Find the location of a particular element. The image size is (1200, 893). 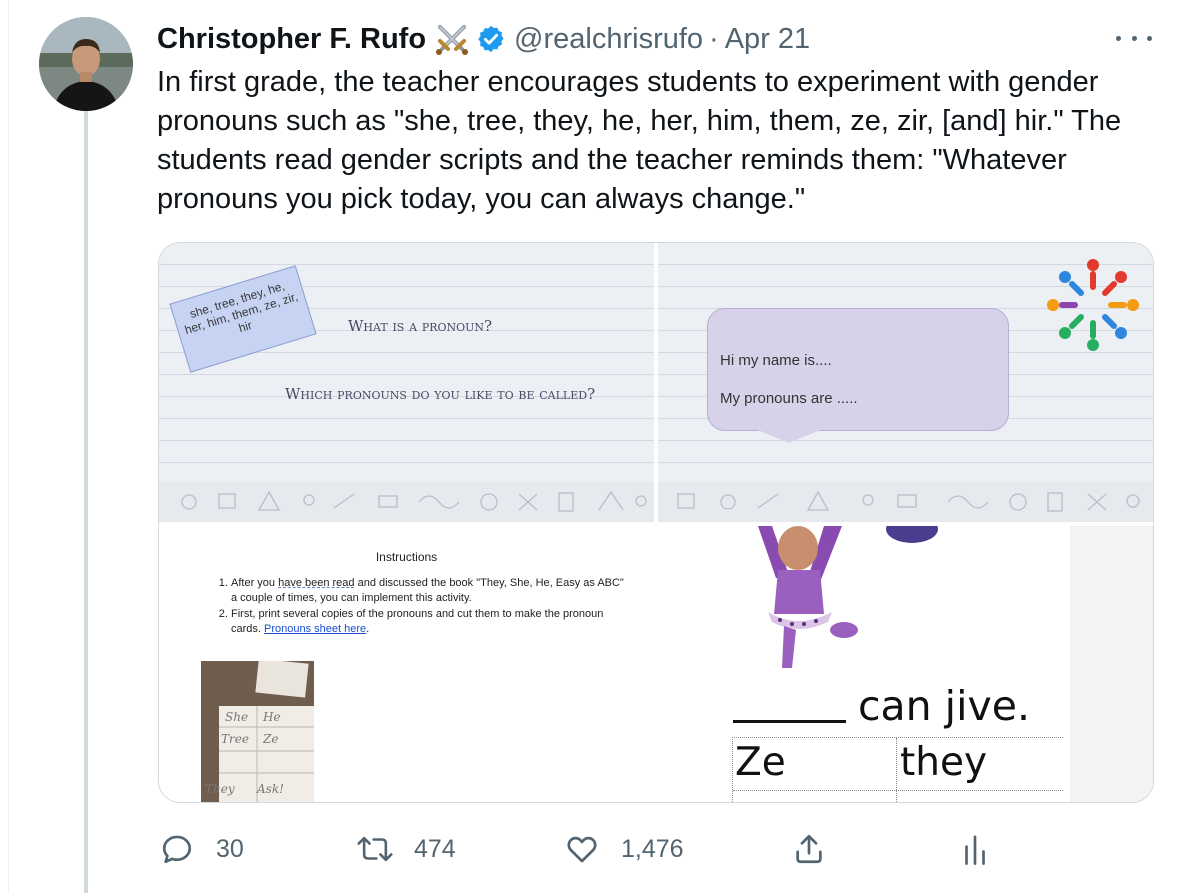

cartoon-character-illustration is located at coordinates (848, 597).